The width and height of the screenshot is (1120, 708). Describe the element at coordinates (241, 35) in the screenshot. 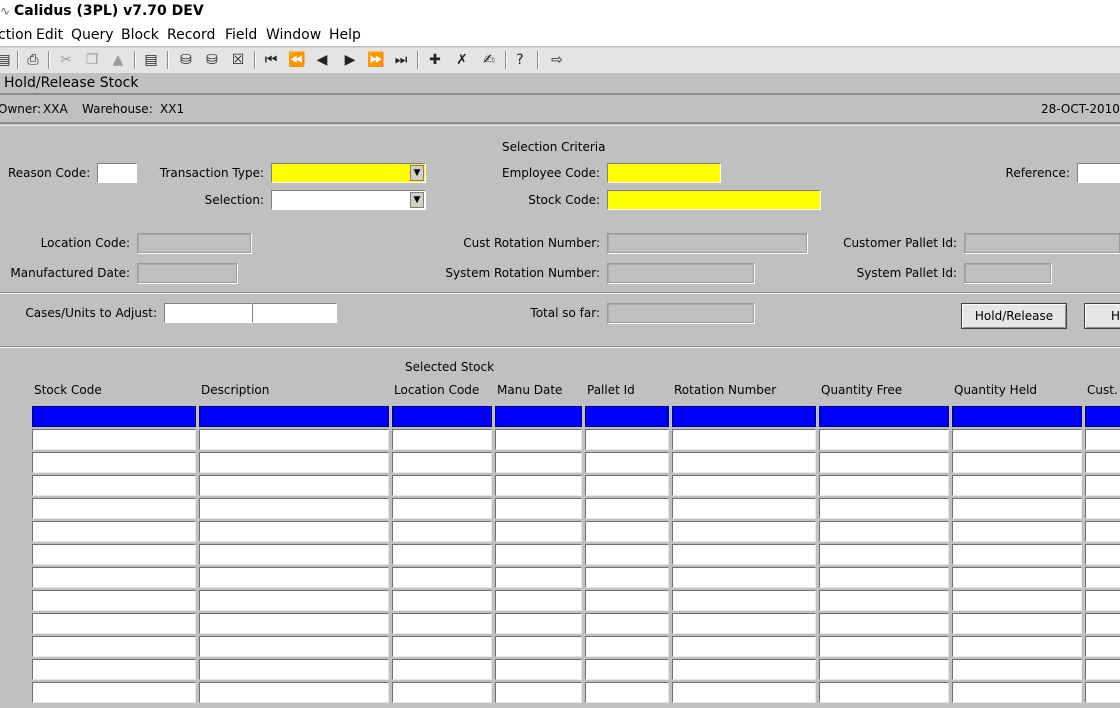

I see `menu-field: Field` at that location.